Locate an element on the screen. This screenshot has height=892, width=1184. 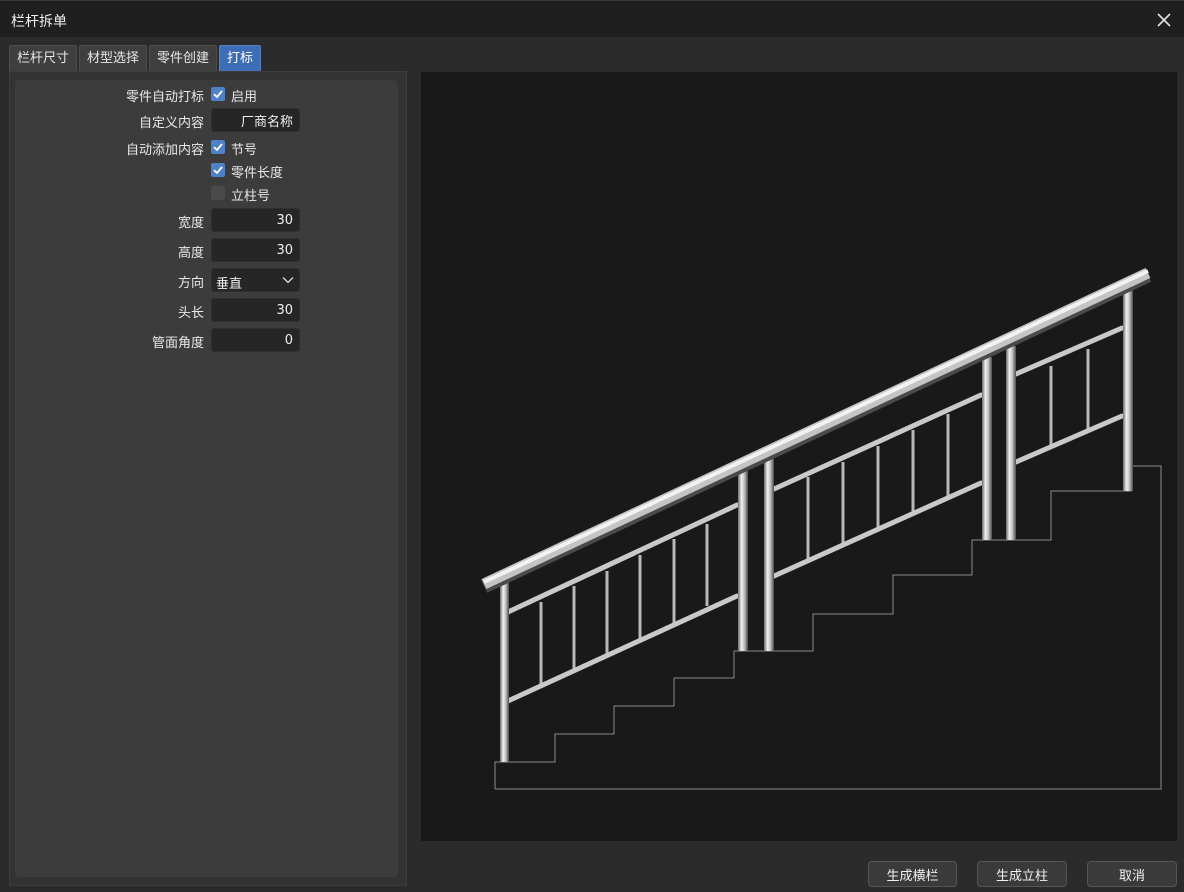
part-length-label: 零件长度 is located at coordinates (257, 171).